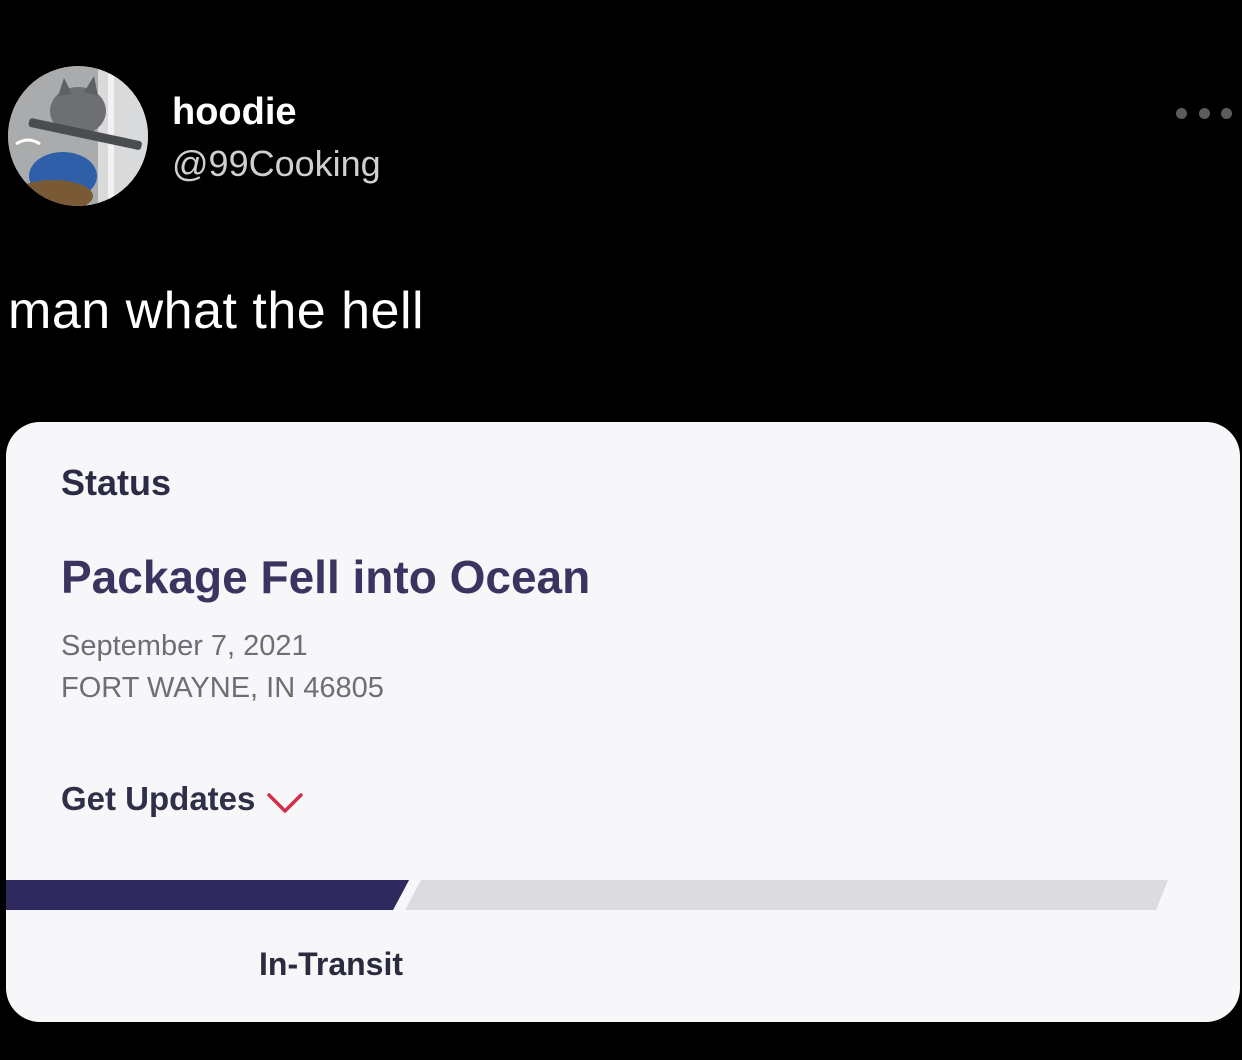 The image size is (1242, 1060). What do you see at coordinates (158, 798) in the screenshot?
I see `get-updates-label: Get Updates` at bounding box center [158, 798].